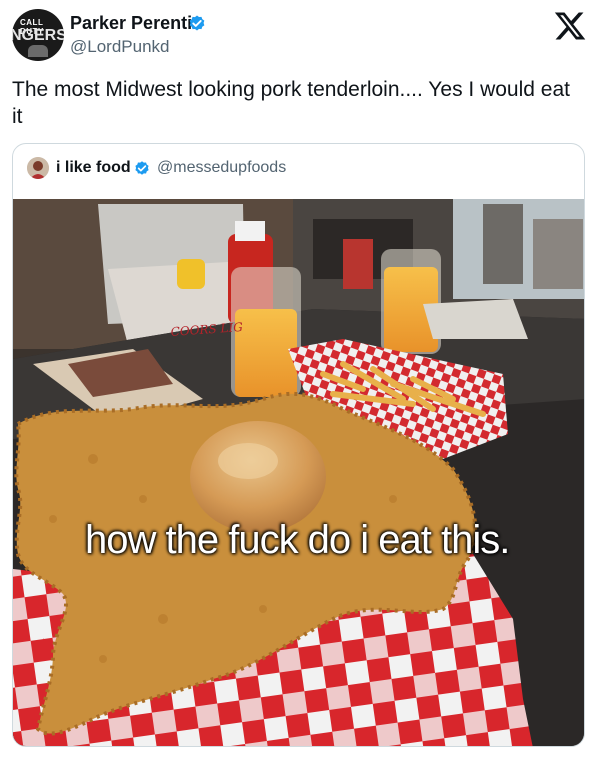 The image size is (599, 762). I want to click on quoted-avatar, so click(38, 168).